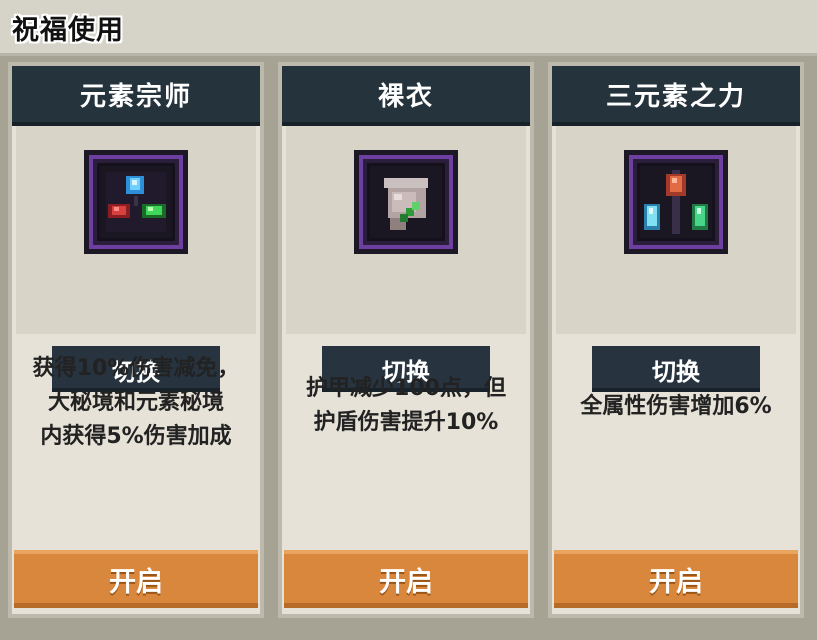 The width and height of the screenshot is (817, 640). Describe the element at coordinates (136, 202) in the screenshot. I see `elemental-master-icon` at that location.